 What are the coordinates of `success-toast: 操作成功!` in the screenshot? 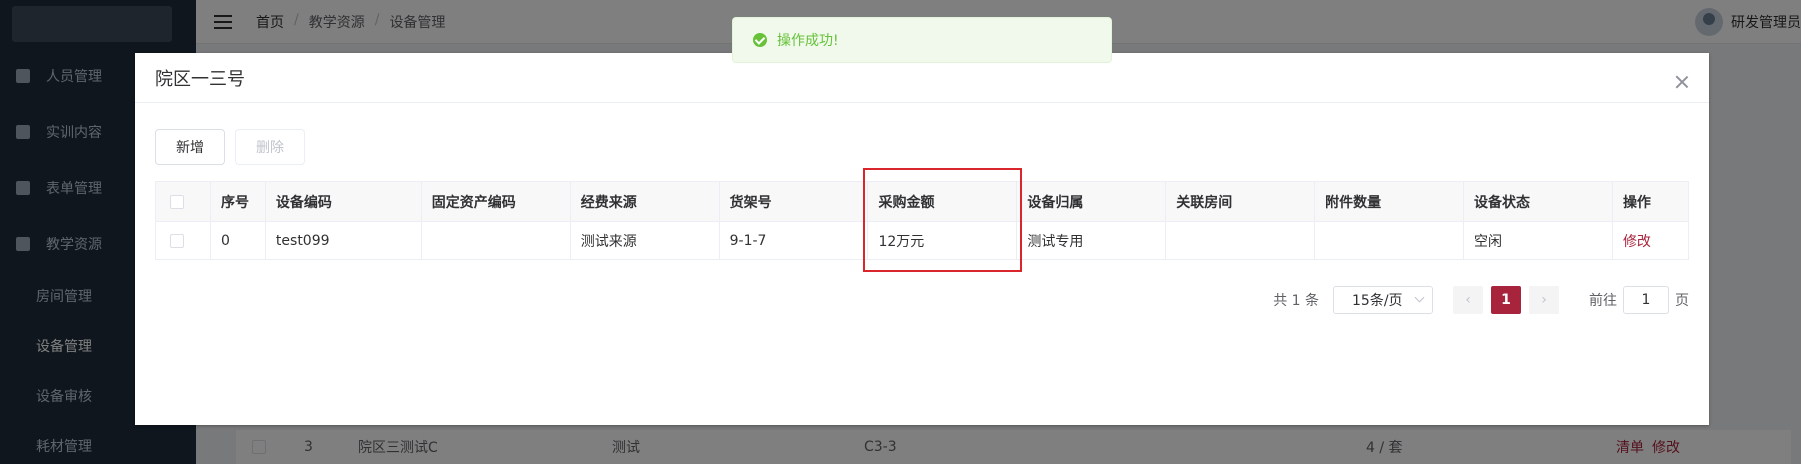 It's located at (922, 40).